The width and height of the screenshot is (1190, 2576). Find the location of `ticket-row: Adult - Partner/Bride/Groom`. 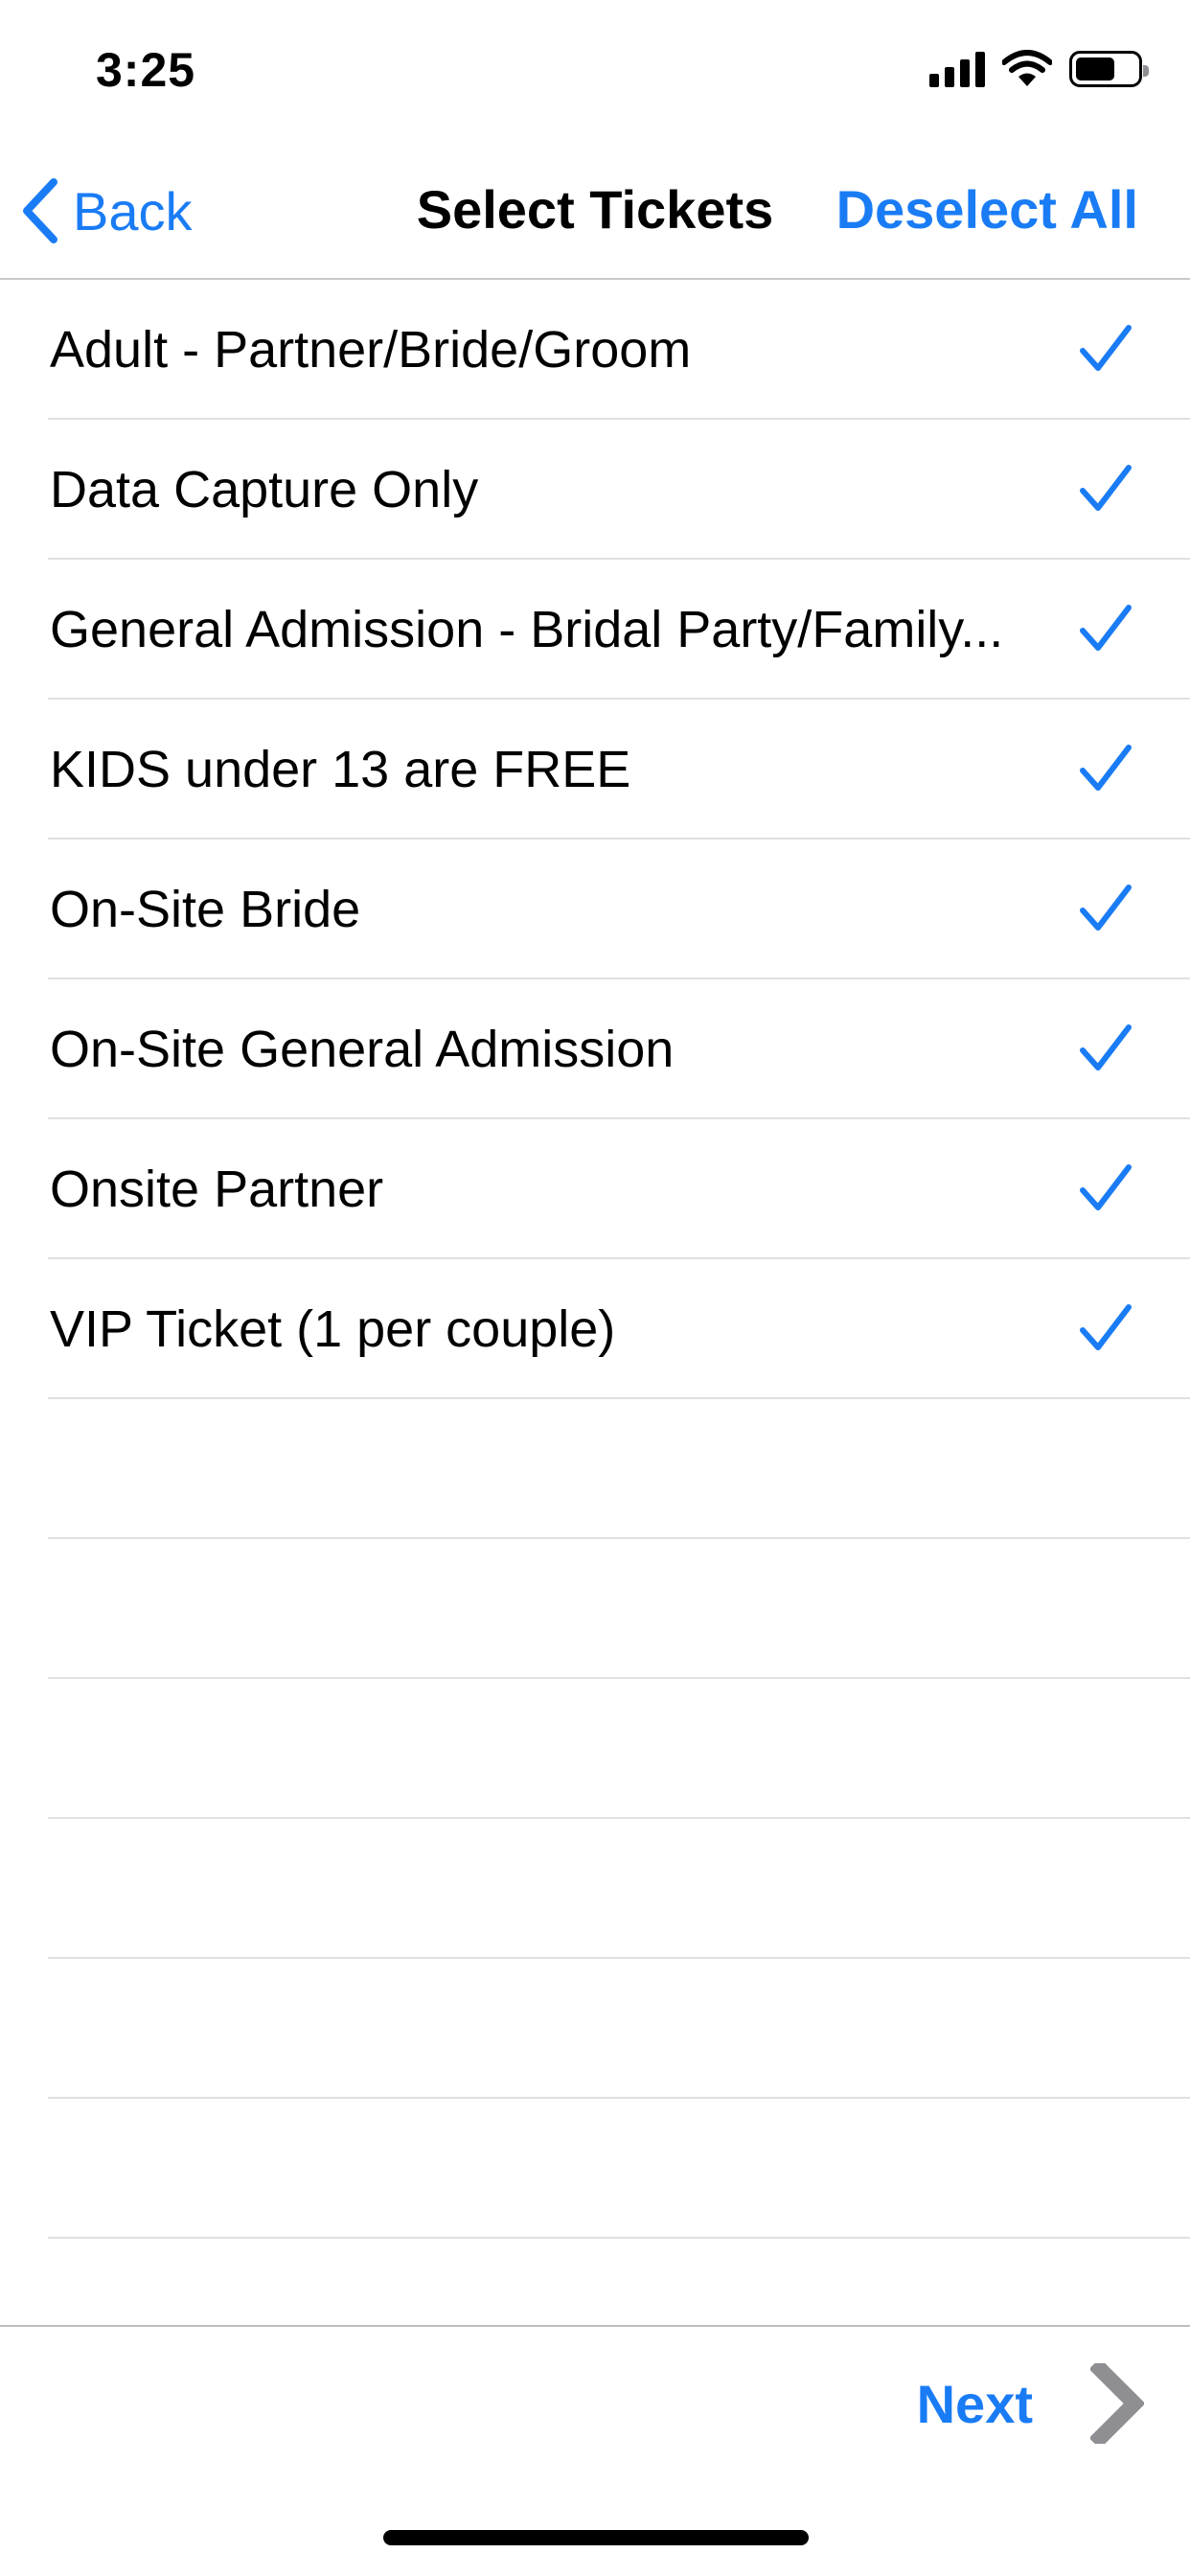

ticket-row: Adult - Partner/Bride/Groom is located at coordinates (595, 350).